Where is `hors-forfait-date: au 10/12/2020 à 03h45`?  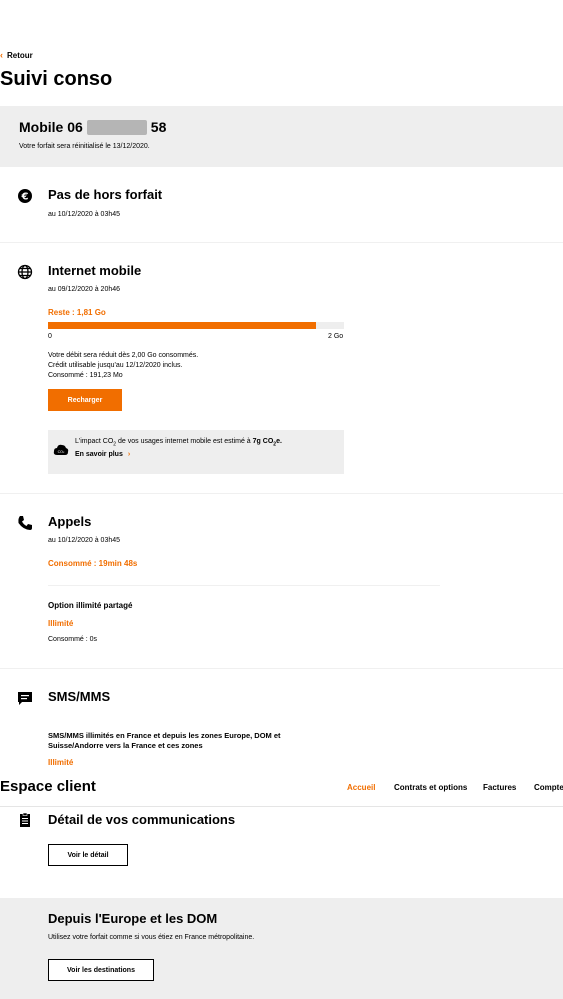
hors-forfait-date: au 10/12/2020 à 03h45 is located at coordinates (84, 214).